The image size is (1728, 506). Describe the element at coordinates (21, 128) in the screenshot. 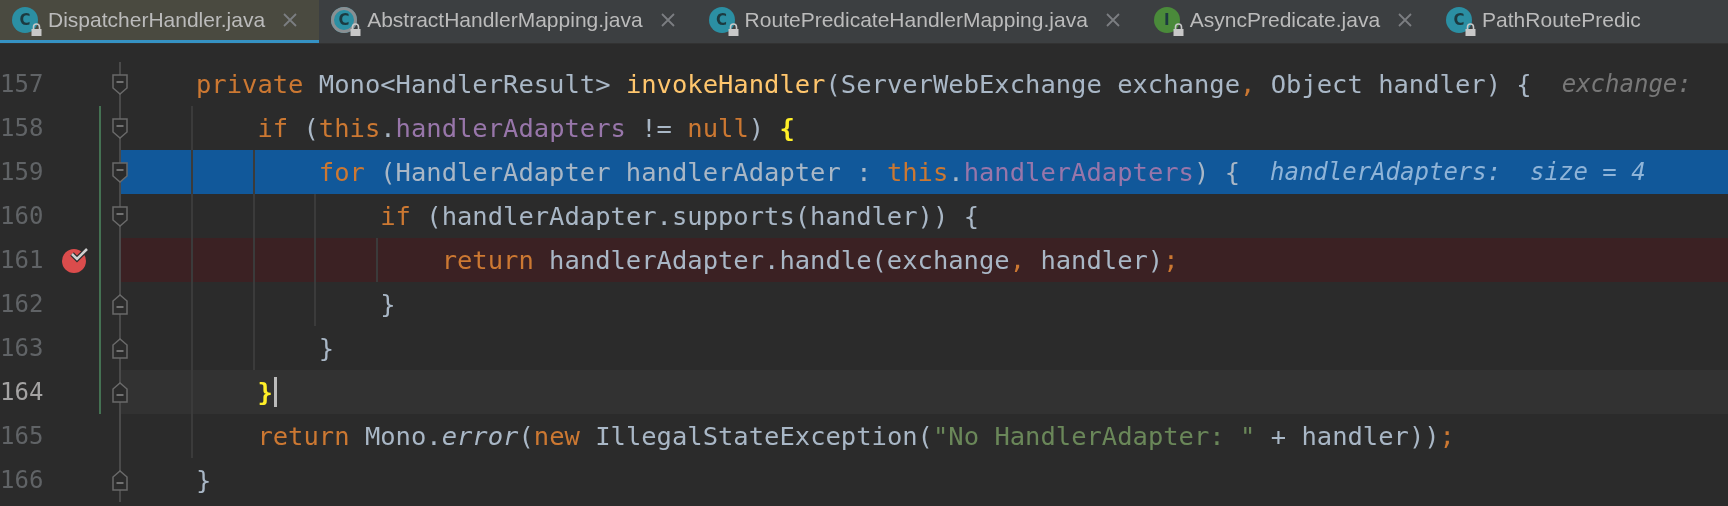

I see `line-number: 158` at that location.